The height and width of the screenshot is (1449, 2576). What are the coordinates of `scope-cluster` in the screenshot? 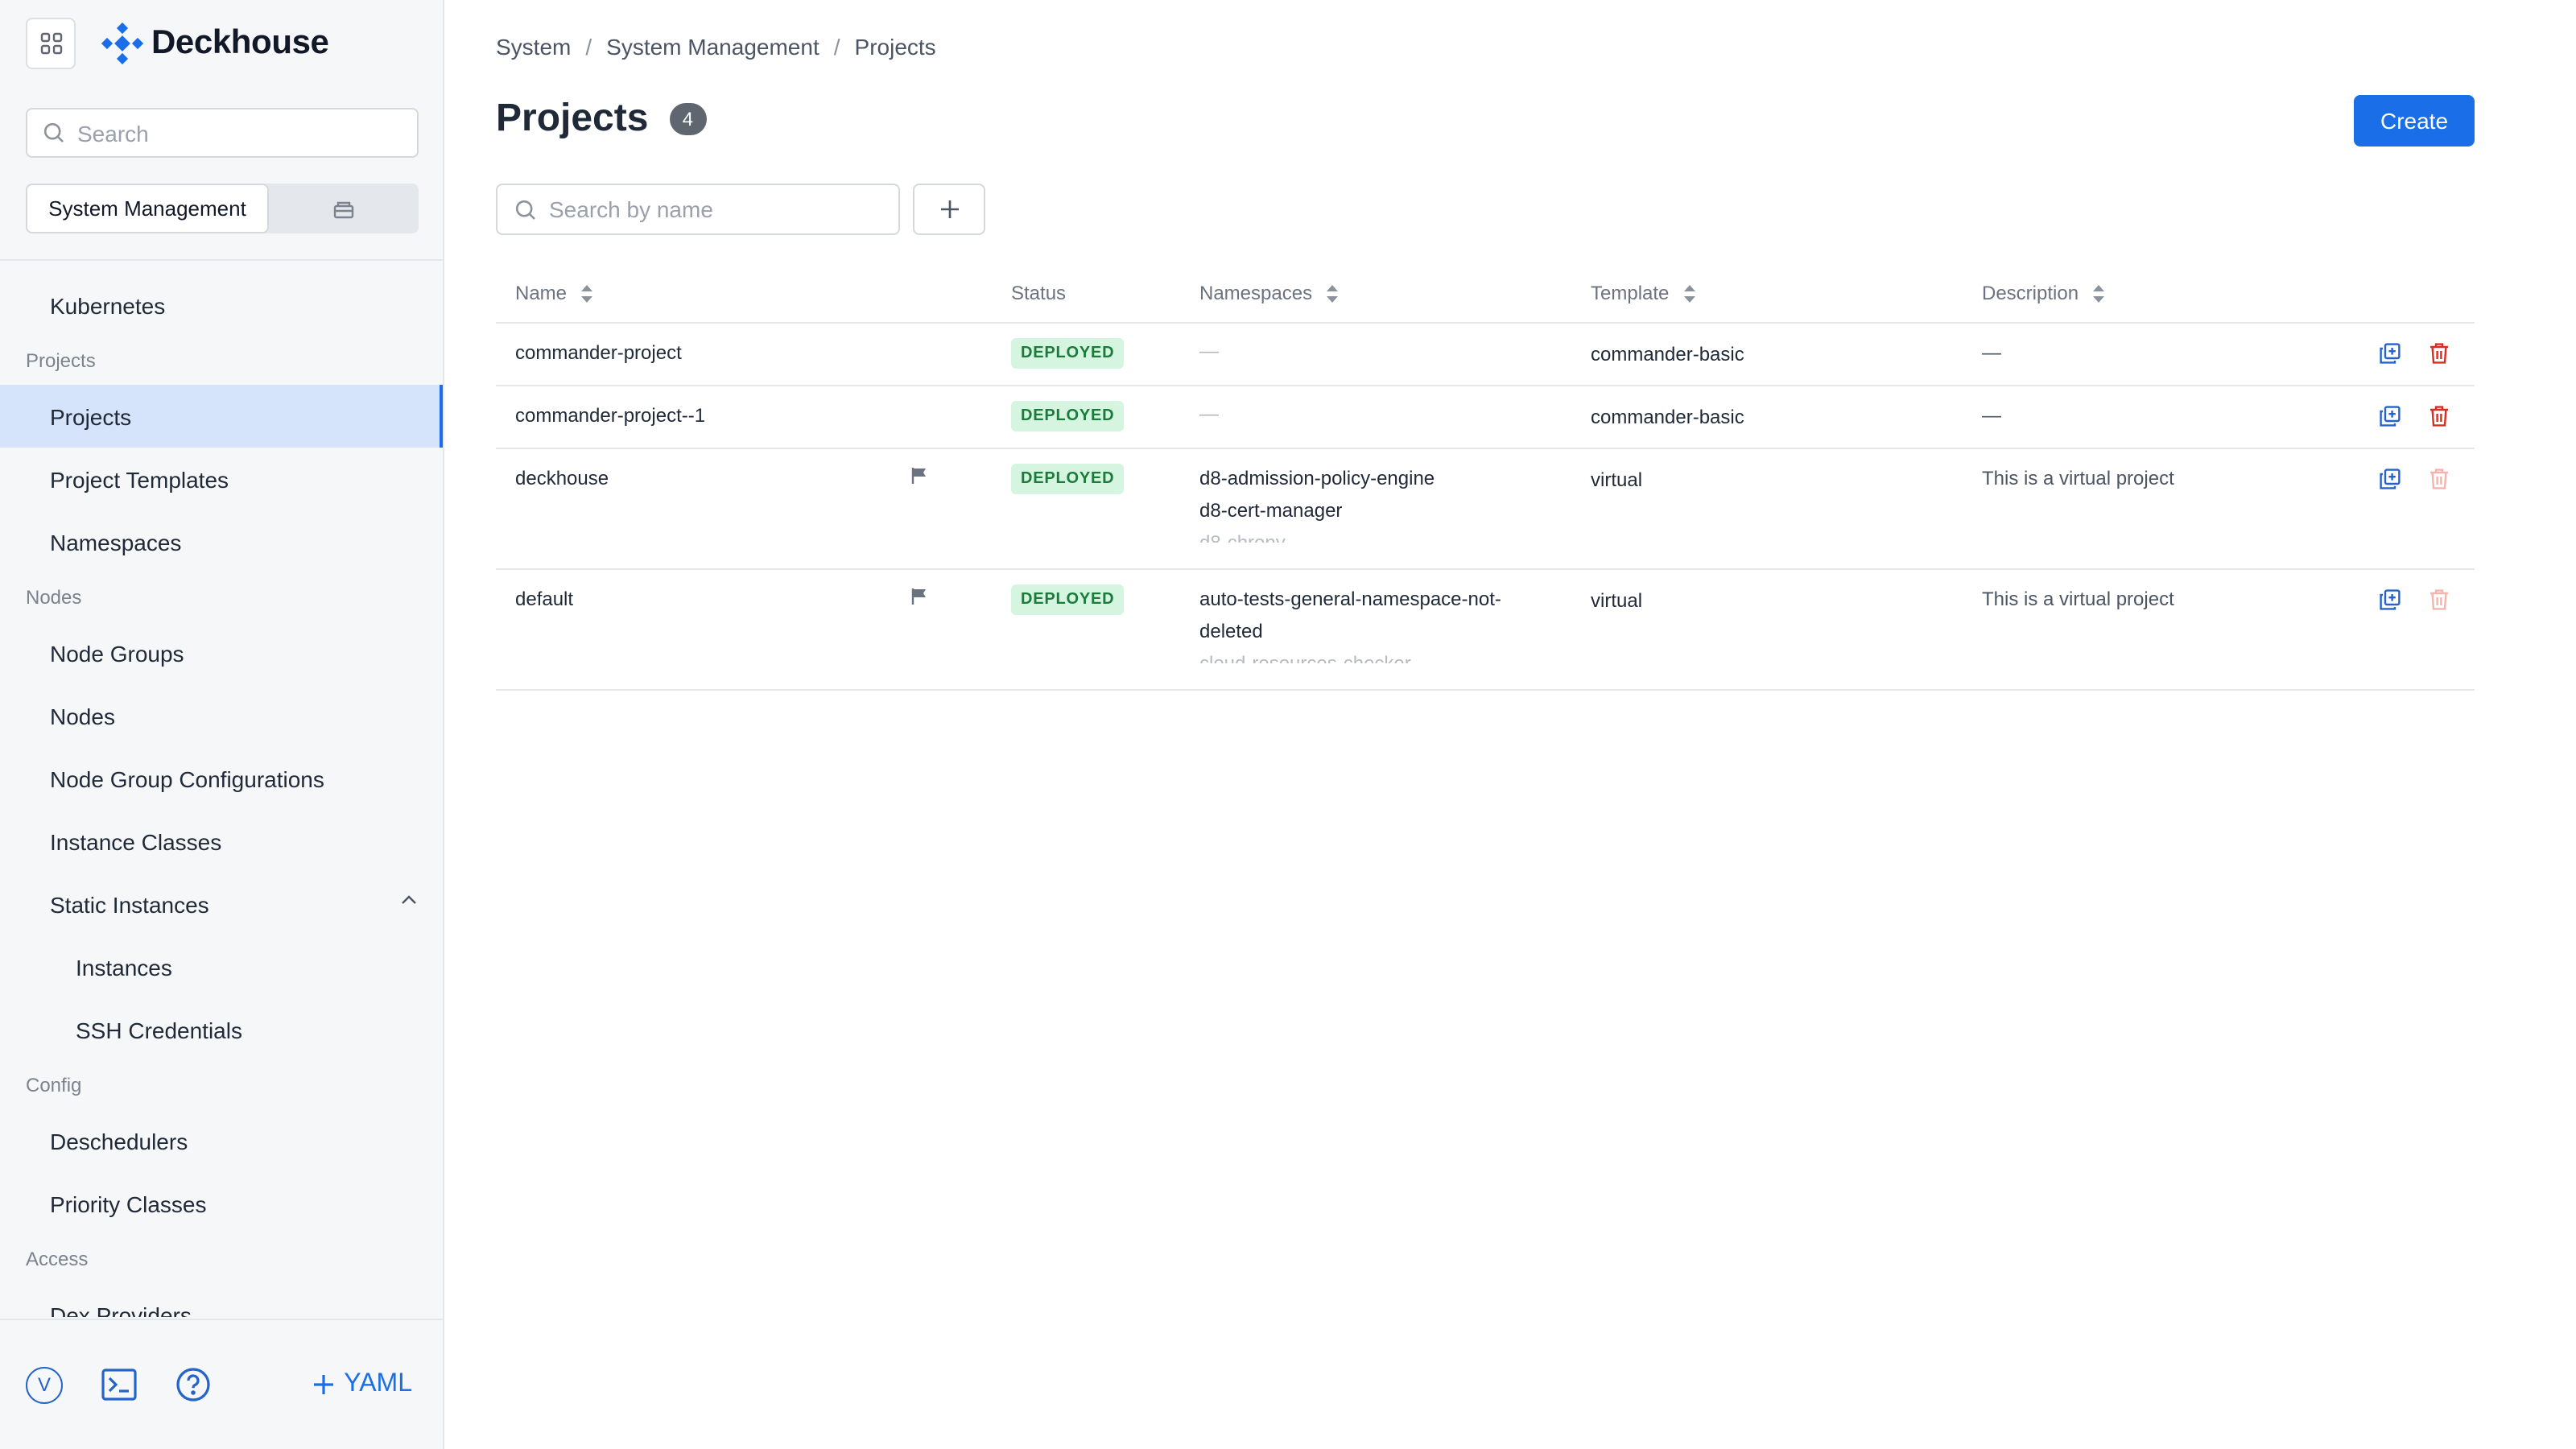 It's located at (344, 208).